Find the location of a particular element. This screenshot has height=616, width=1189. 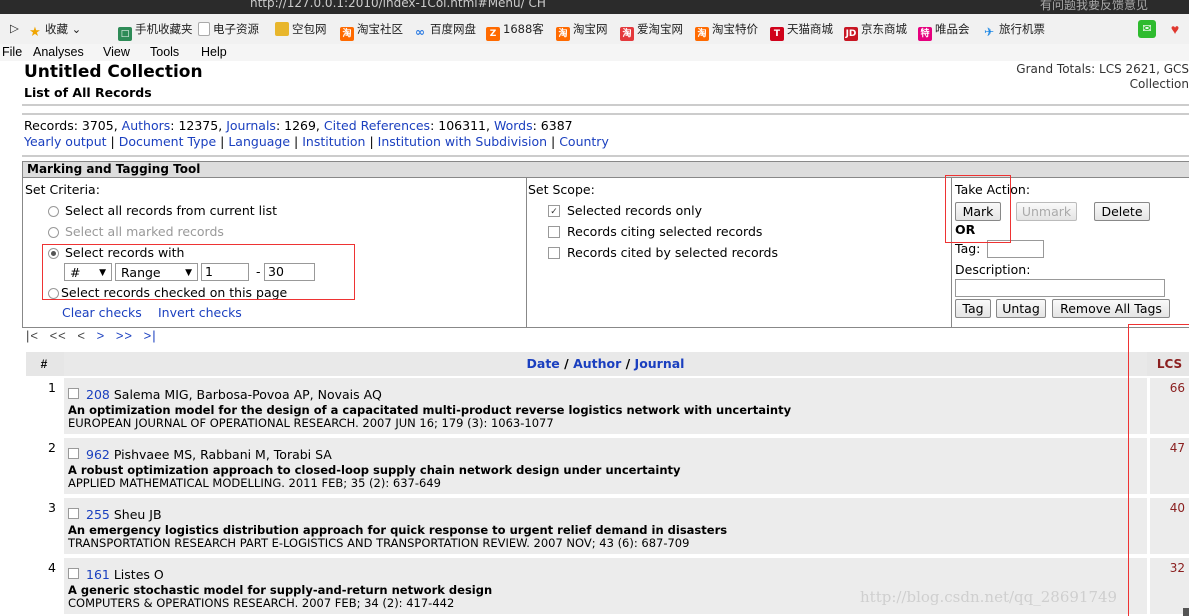

menu-view: View is located at coordinates (116, 52).